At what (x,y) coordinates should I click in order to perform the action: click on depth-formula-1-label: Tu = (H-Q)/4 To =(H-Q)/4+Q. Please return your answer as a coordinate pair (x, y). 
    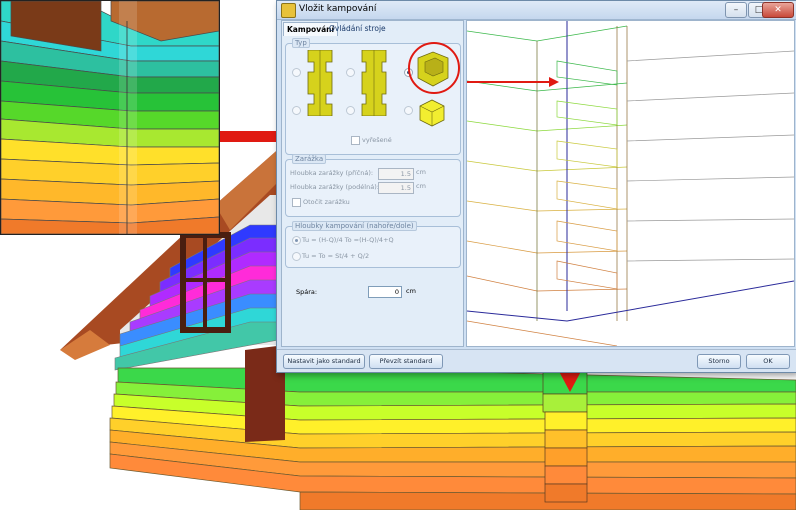
    Looking at the image, I should click on (348, 240).